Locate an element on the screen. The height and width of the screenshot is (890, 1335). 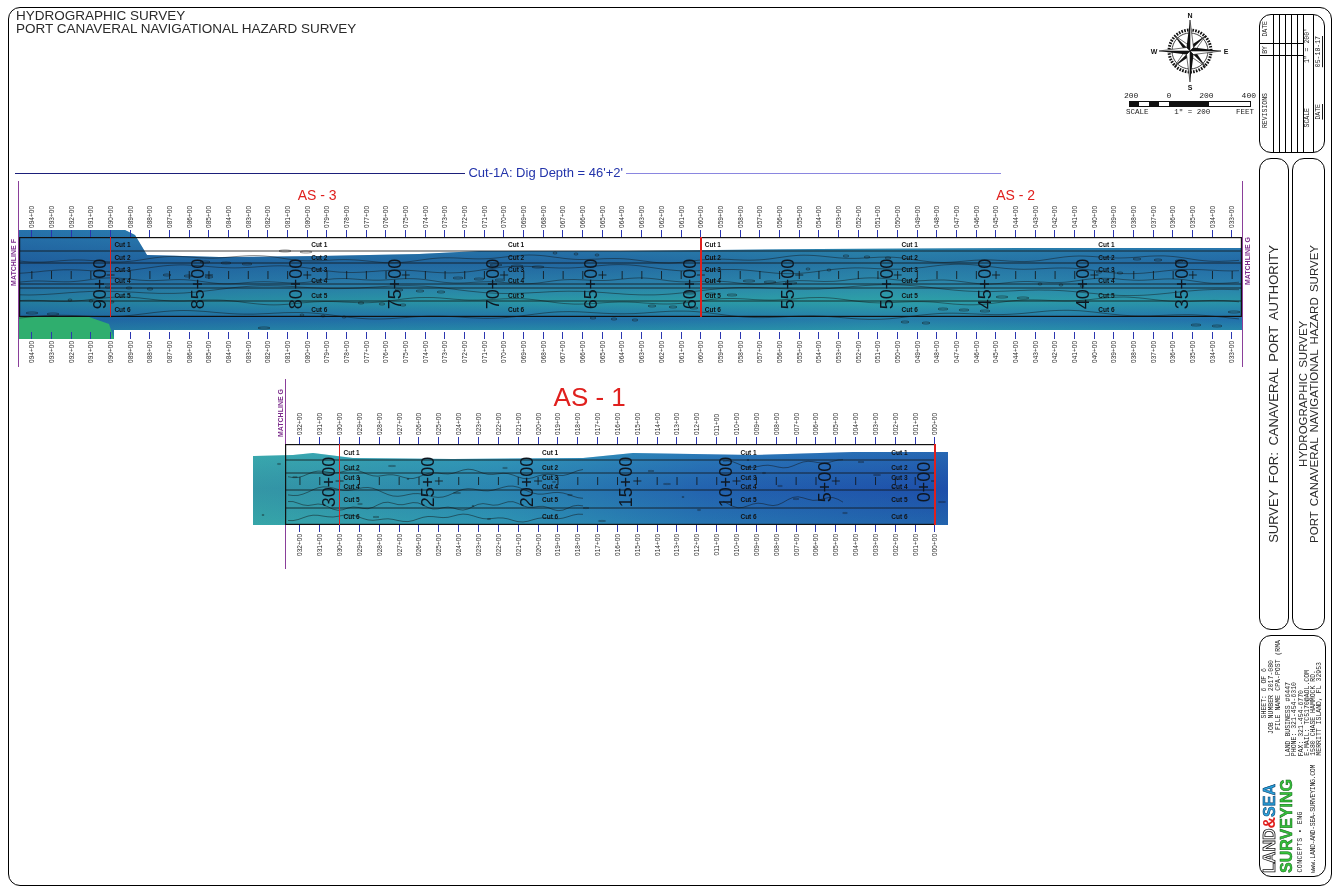
scale-tick-label: 400 is located at coordinates (1248, 96).